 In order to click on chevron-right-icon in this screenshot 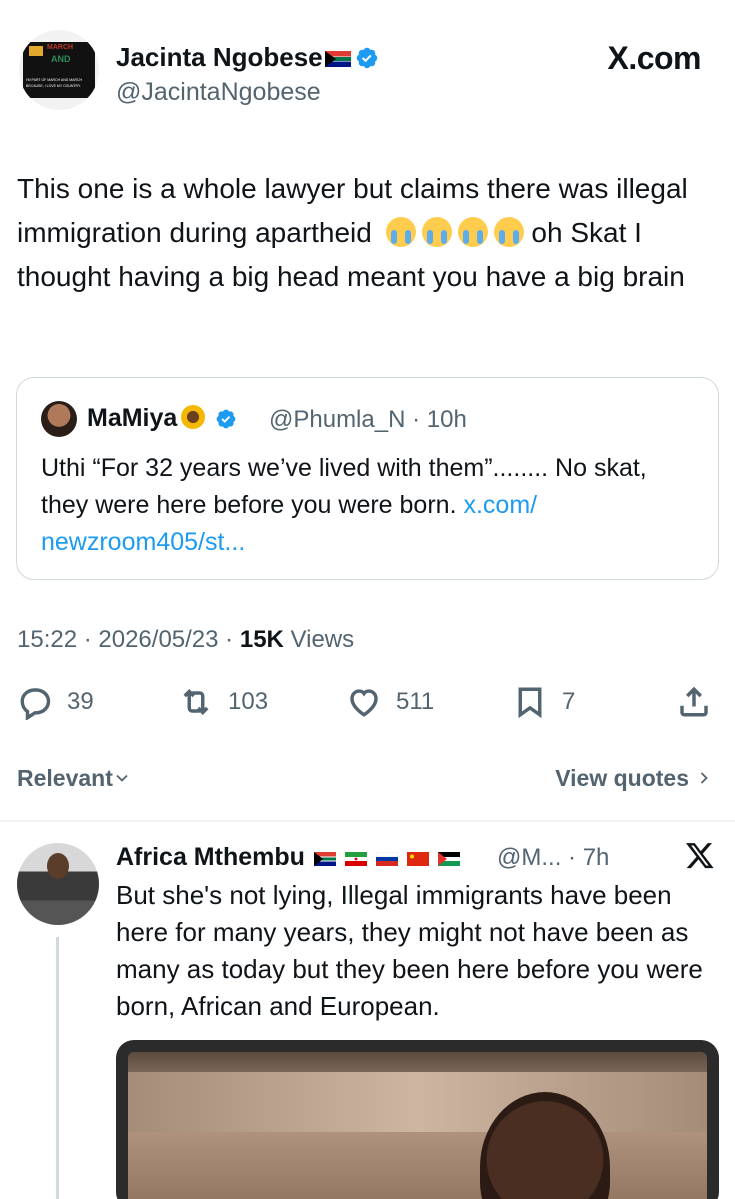, I will do `click(704, 778)`.